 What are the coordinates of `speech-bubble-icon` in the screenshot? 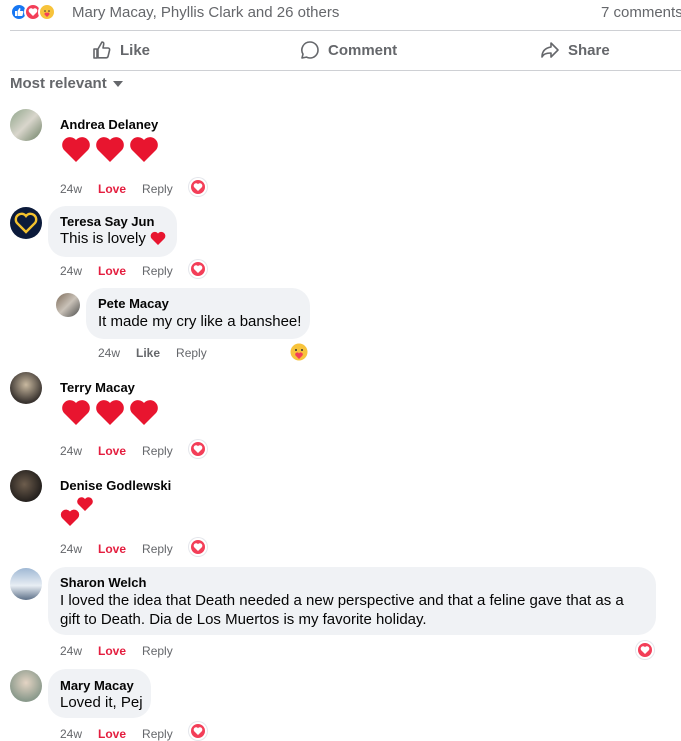 It's located at (310, 50).